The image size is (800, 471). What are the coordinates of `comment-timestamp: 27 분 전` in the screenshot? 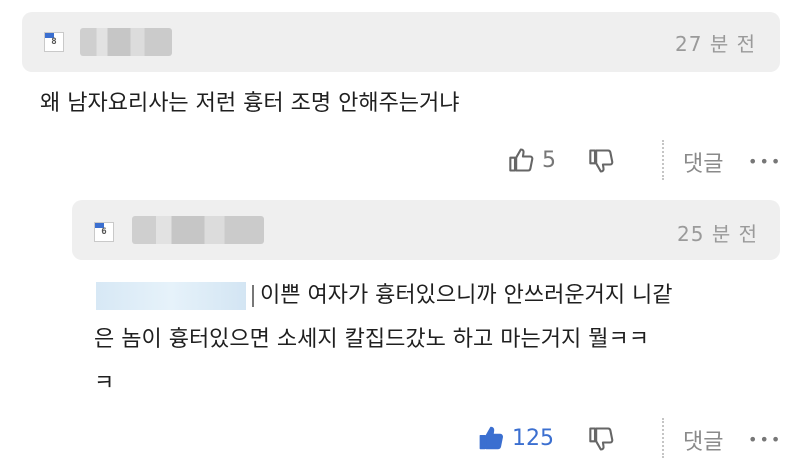 It's located at (715, 44).